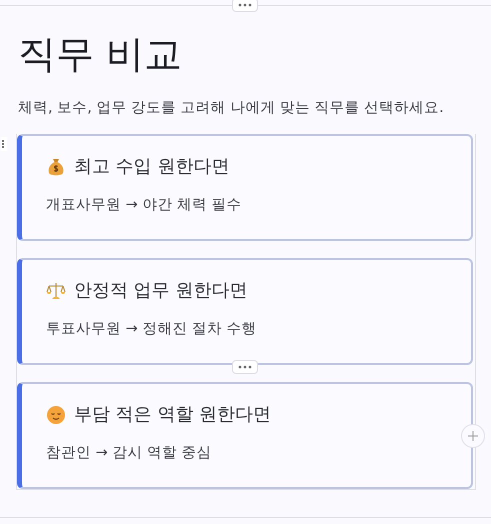 The height and width of the screenshot is (524, 491). Describe the element at coordinates (152, 329) in the screenshot. I see `card-detail: 투표사무원 → 정해진 절차 수행` at that location.